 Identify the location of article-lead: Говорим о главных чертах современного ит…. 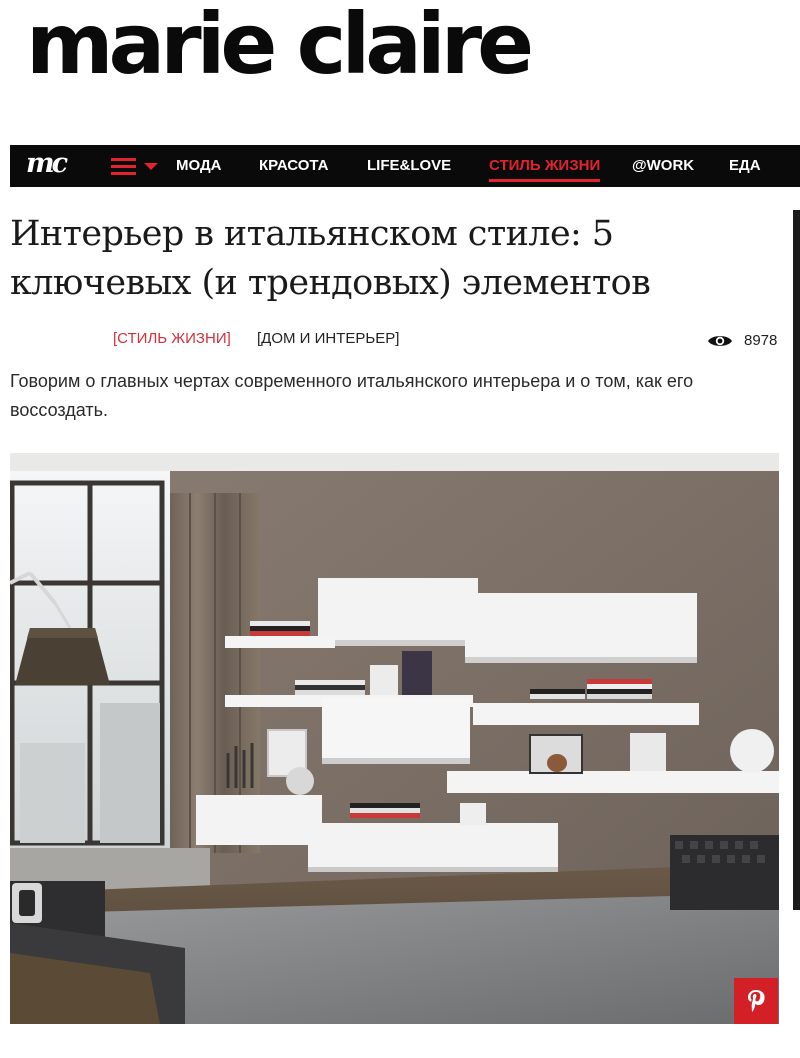
(352, 395).